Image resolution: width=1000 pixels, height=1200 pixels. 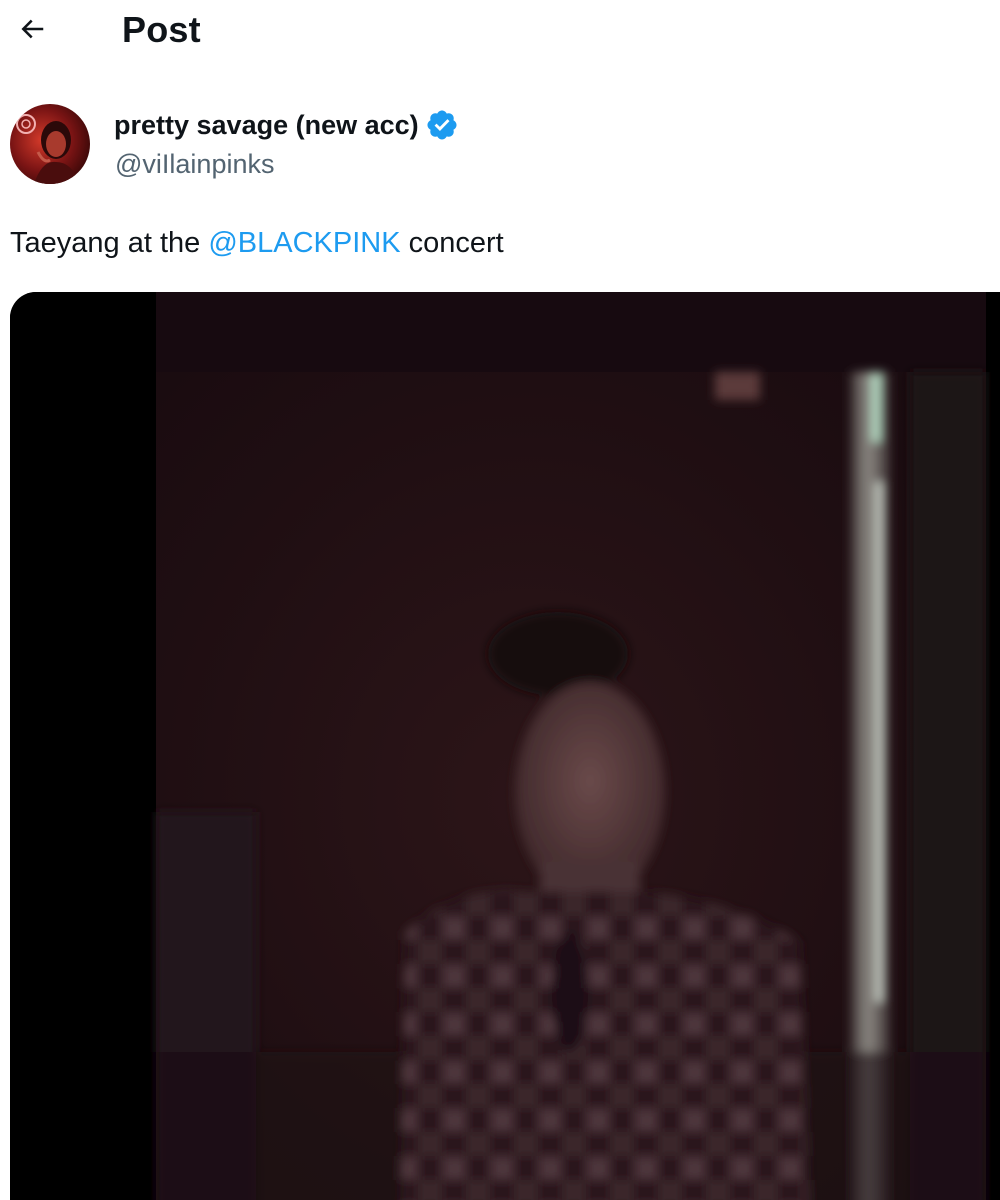 I want to click on user-handle: @viIlainpinks, so click(x=194, y=164).